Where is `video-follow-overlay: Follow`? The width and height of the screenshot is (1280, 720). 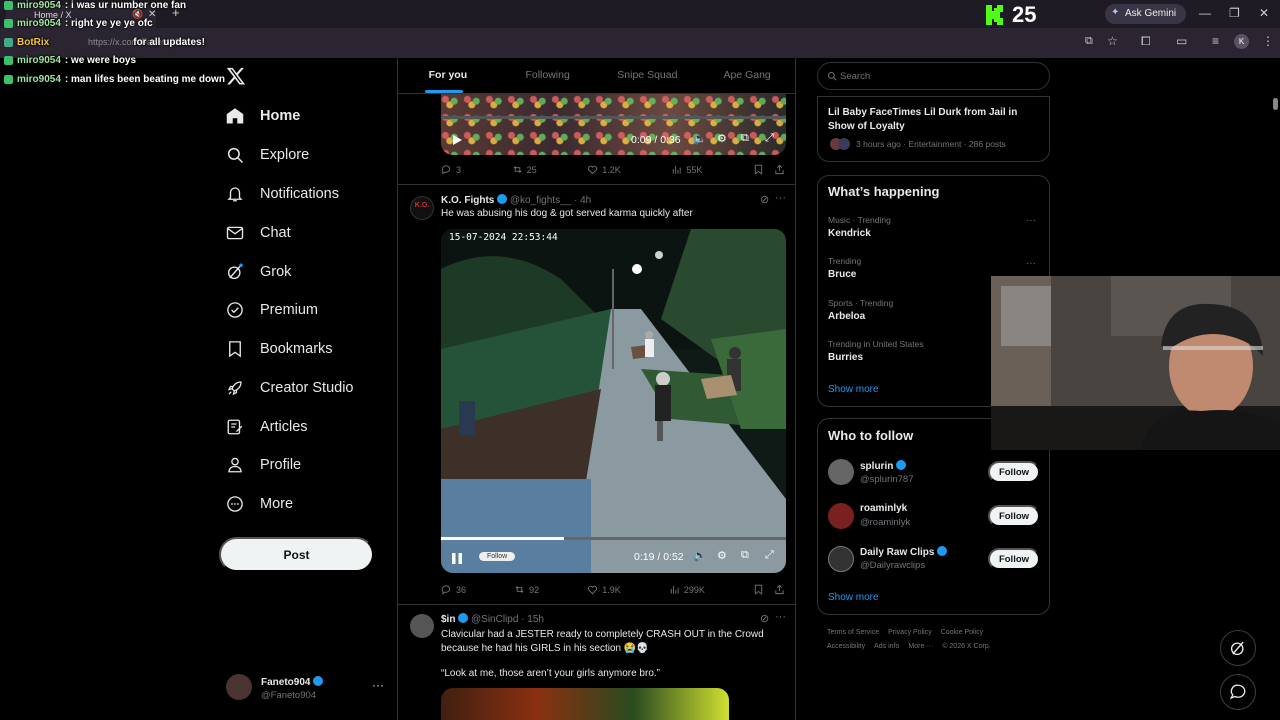
video-follow-overlay: Follow is located at coordinates (497, 556).